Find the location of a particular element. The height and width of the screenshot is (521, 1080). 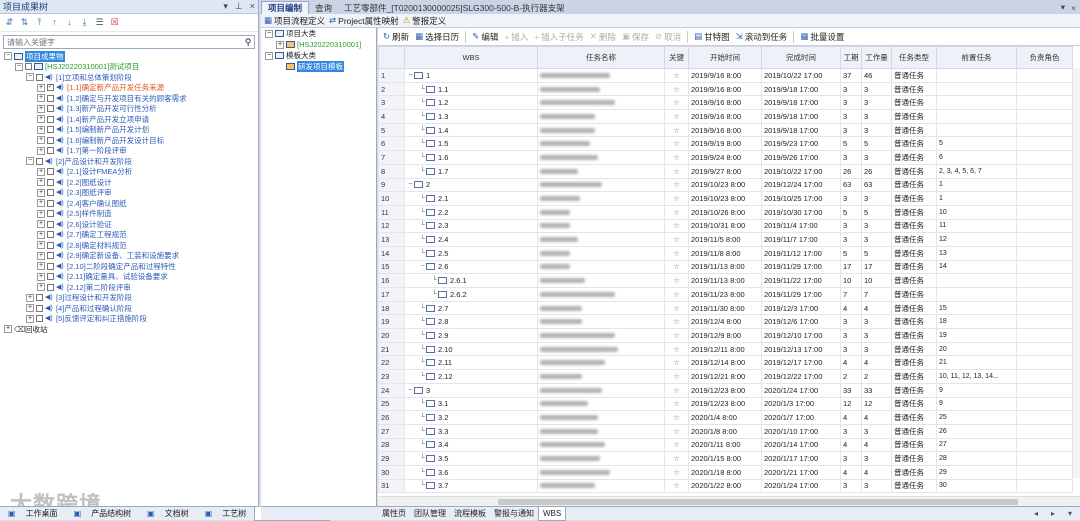

delete-button: ✕ 删除 is located at coordinates (603, 37).